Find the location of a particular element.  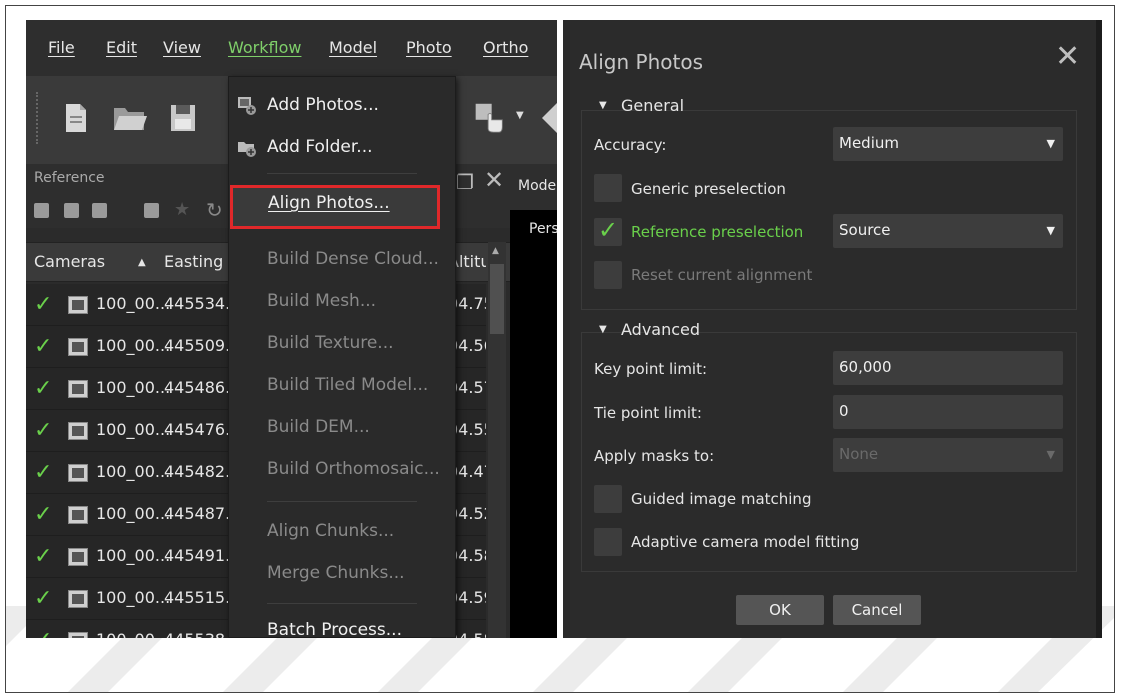

export-icon is located at coordinates (71, 210).